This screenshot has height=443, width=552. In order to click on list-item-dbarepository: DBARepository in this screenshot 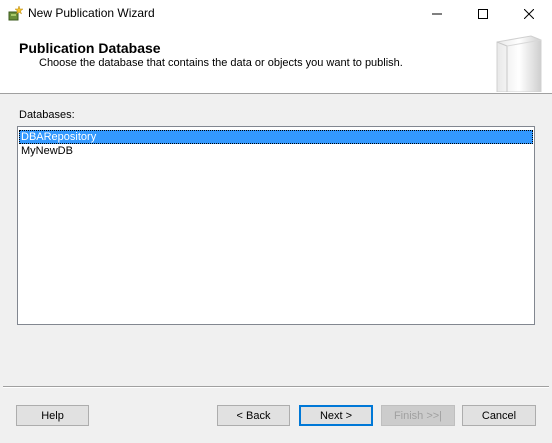, I will do `click(276, 137)`.